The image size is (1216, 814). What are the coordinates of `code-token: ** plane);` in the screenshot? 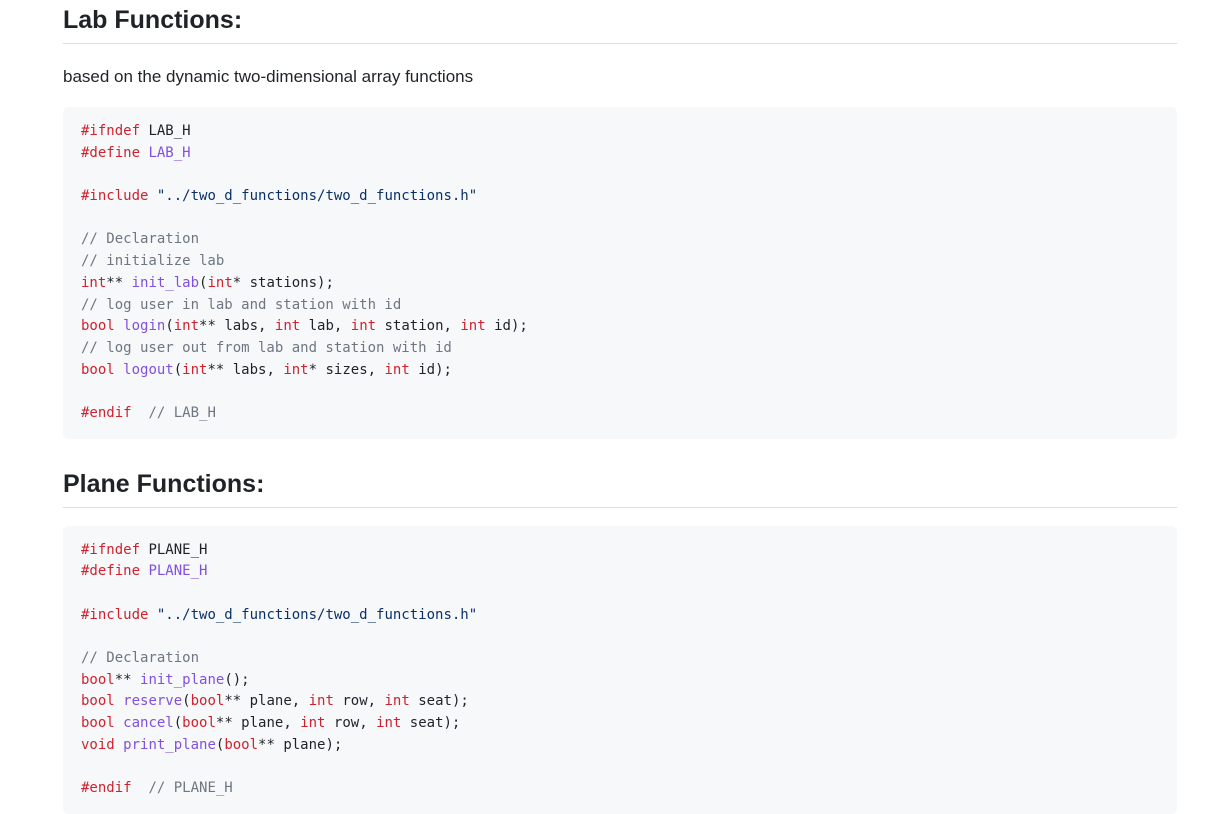 It's located at (300, 744).